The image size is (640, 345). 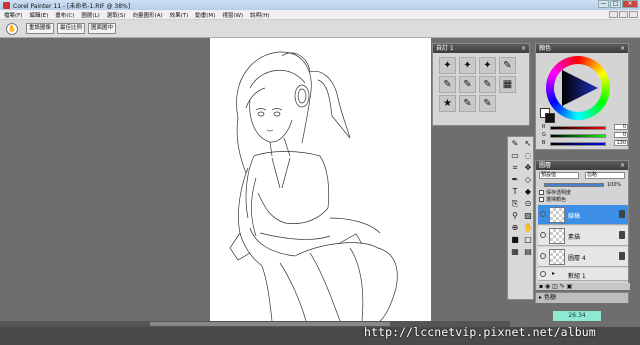 I want to click on menu-edit: 編輯(E), so click(x=38, y=15).